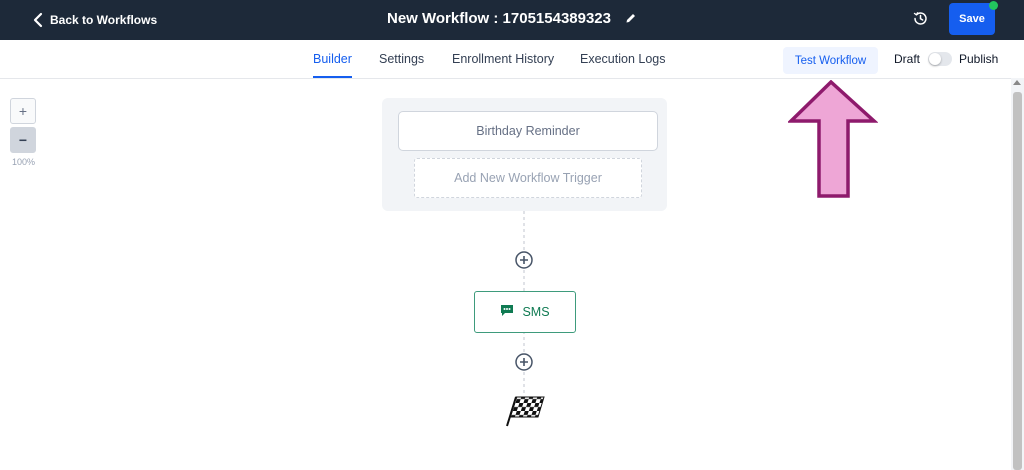 This screenshot has height=470, width=1024. Describe the element at coordinates (526, 413) in the screenshot. I see `checkered-flag-icon` at that location.